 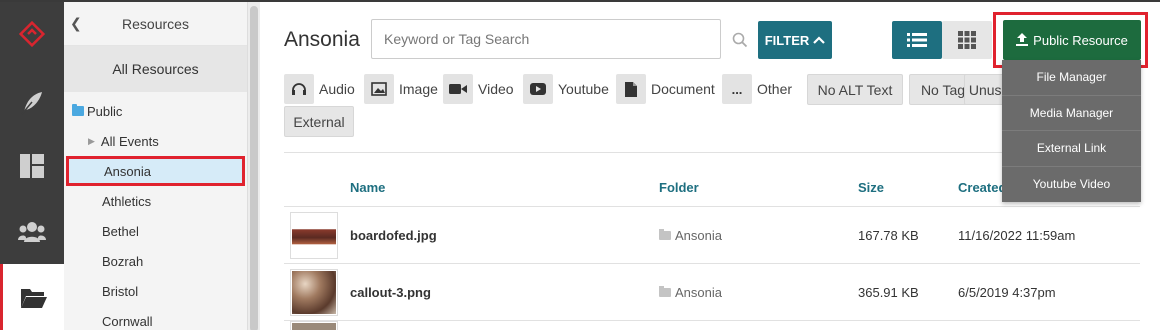 What do you see at coordinates (546, 39) in the screenshot?
I see `search-input` at bounding box center [546, 39].